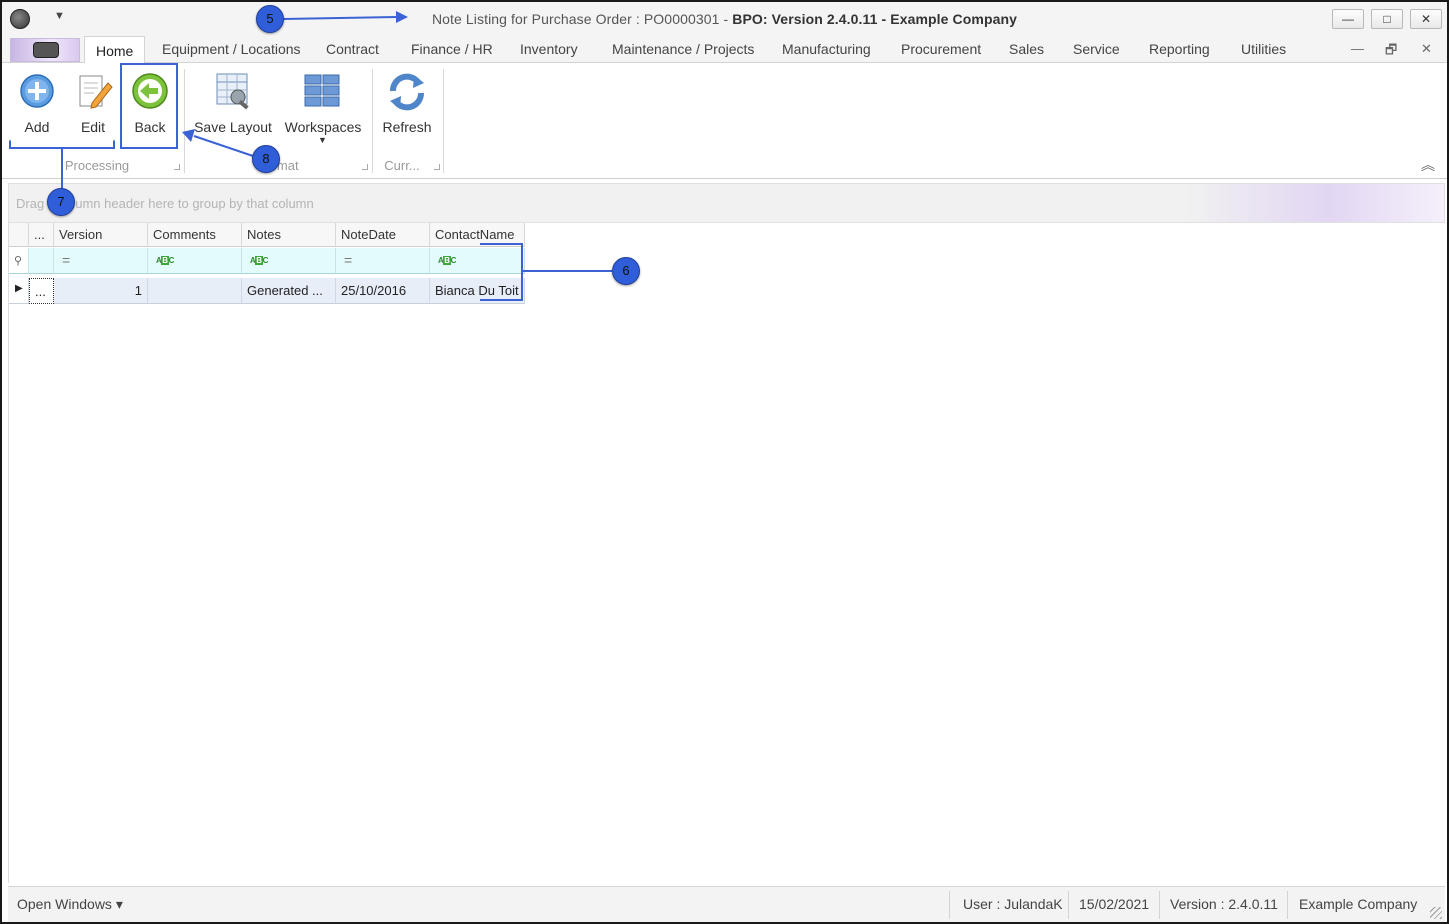 This screenshot has width=1449, height=924. Describe the element at coordinates (626, 271) in the screenshot. I see `callout-6: 6` at that location.